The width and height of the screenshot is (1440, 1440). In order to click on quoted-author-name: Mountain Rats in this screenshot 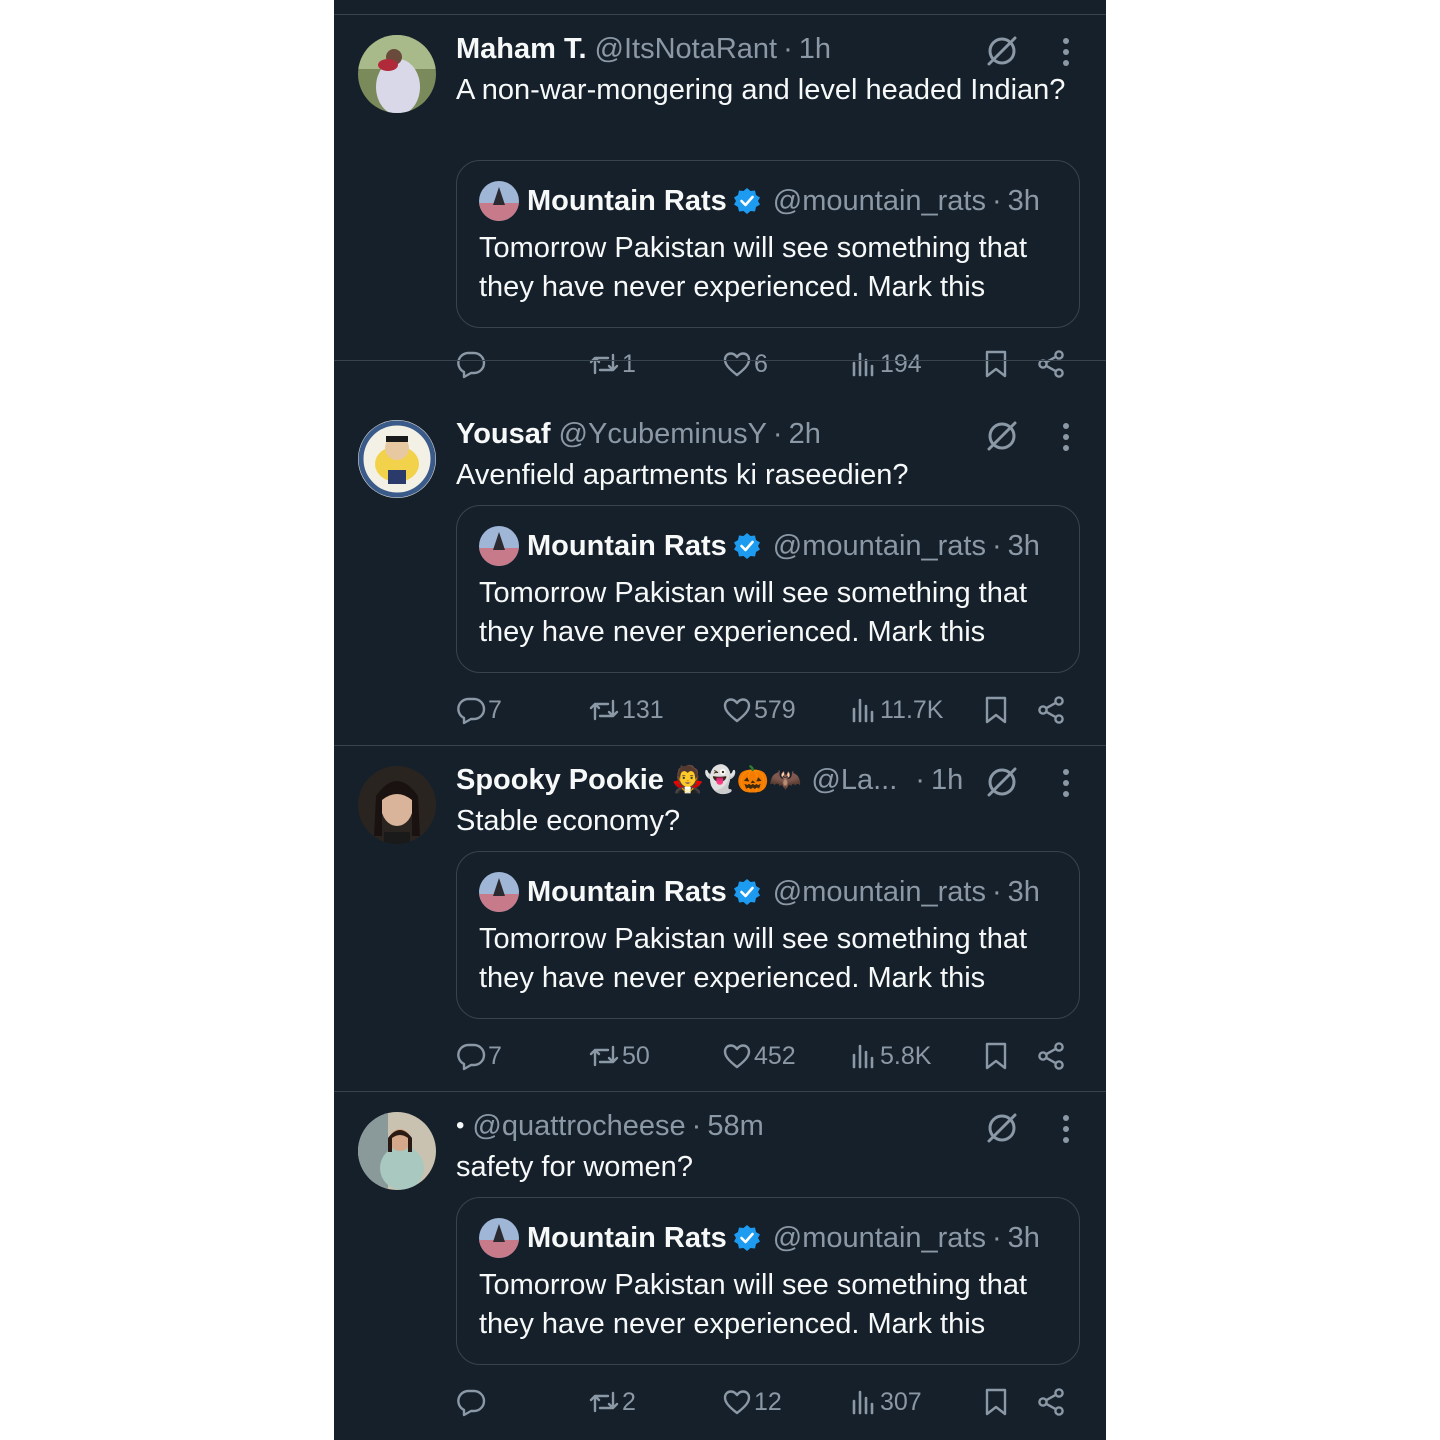, I will do `click(627, 545)`.